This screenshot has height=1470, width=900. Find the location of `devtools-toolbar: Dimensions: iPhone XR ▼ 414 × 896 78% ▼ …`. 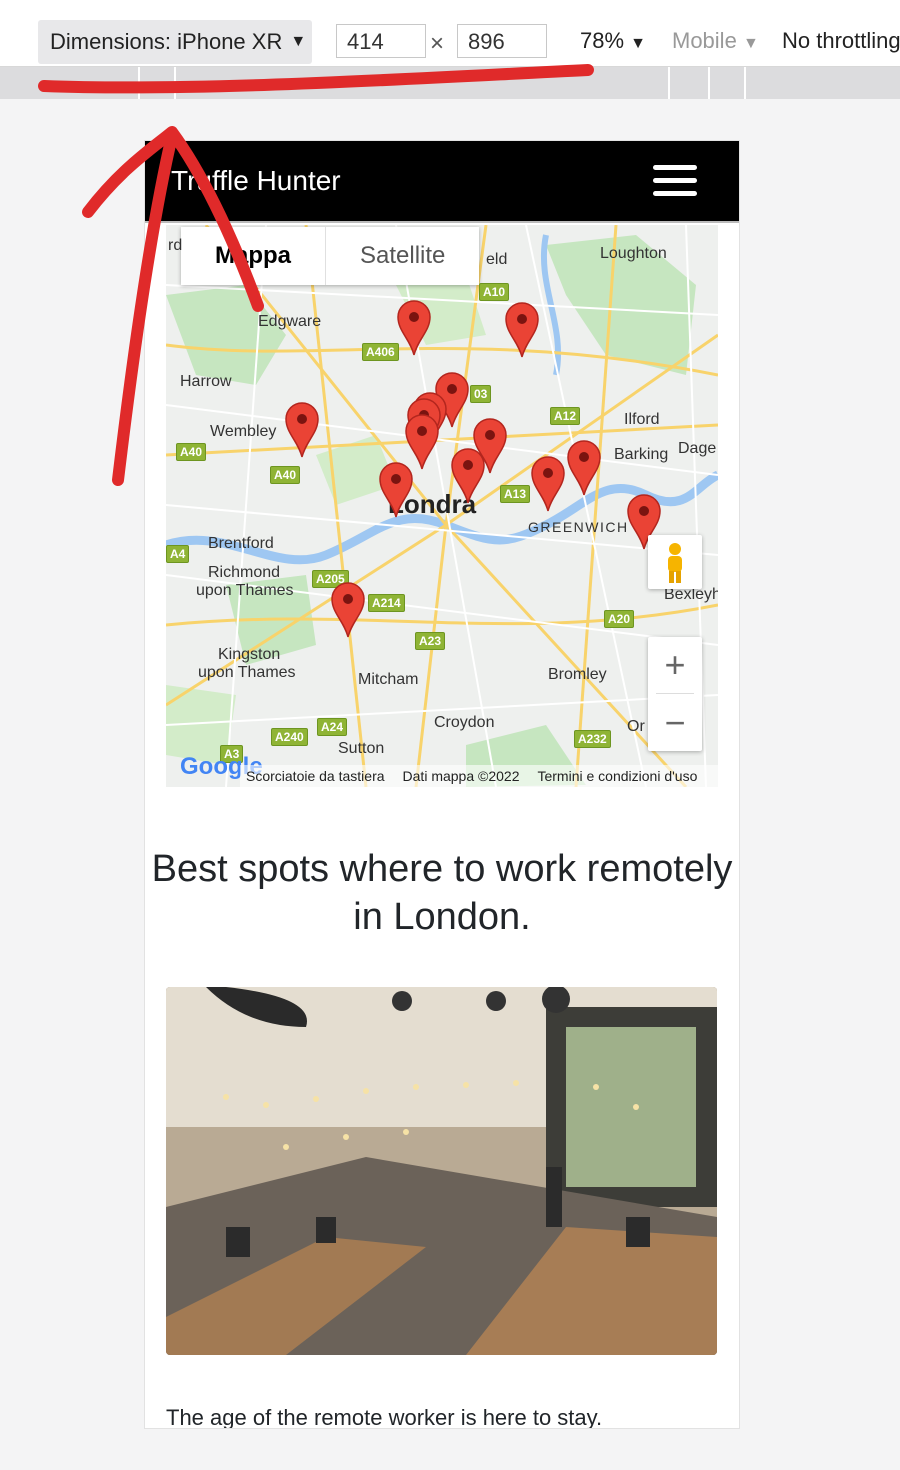

devtools-toolbar: Dimensions: iPhone XR ▼ 414 × 896 78% ▼ … is located at coordinates (450, 33).